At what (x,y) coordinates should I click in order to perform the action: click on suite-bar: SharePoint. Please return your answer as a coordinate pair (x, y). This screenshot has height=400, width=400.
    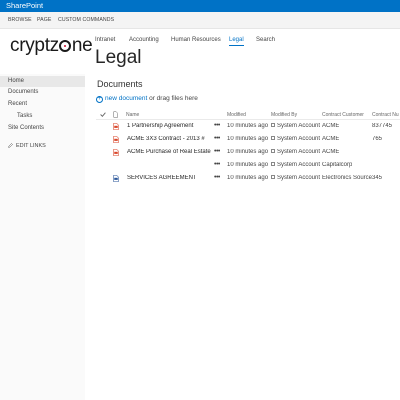
    Looking at the image, I should click on (200, 6).